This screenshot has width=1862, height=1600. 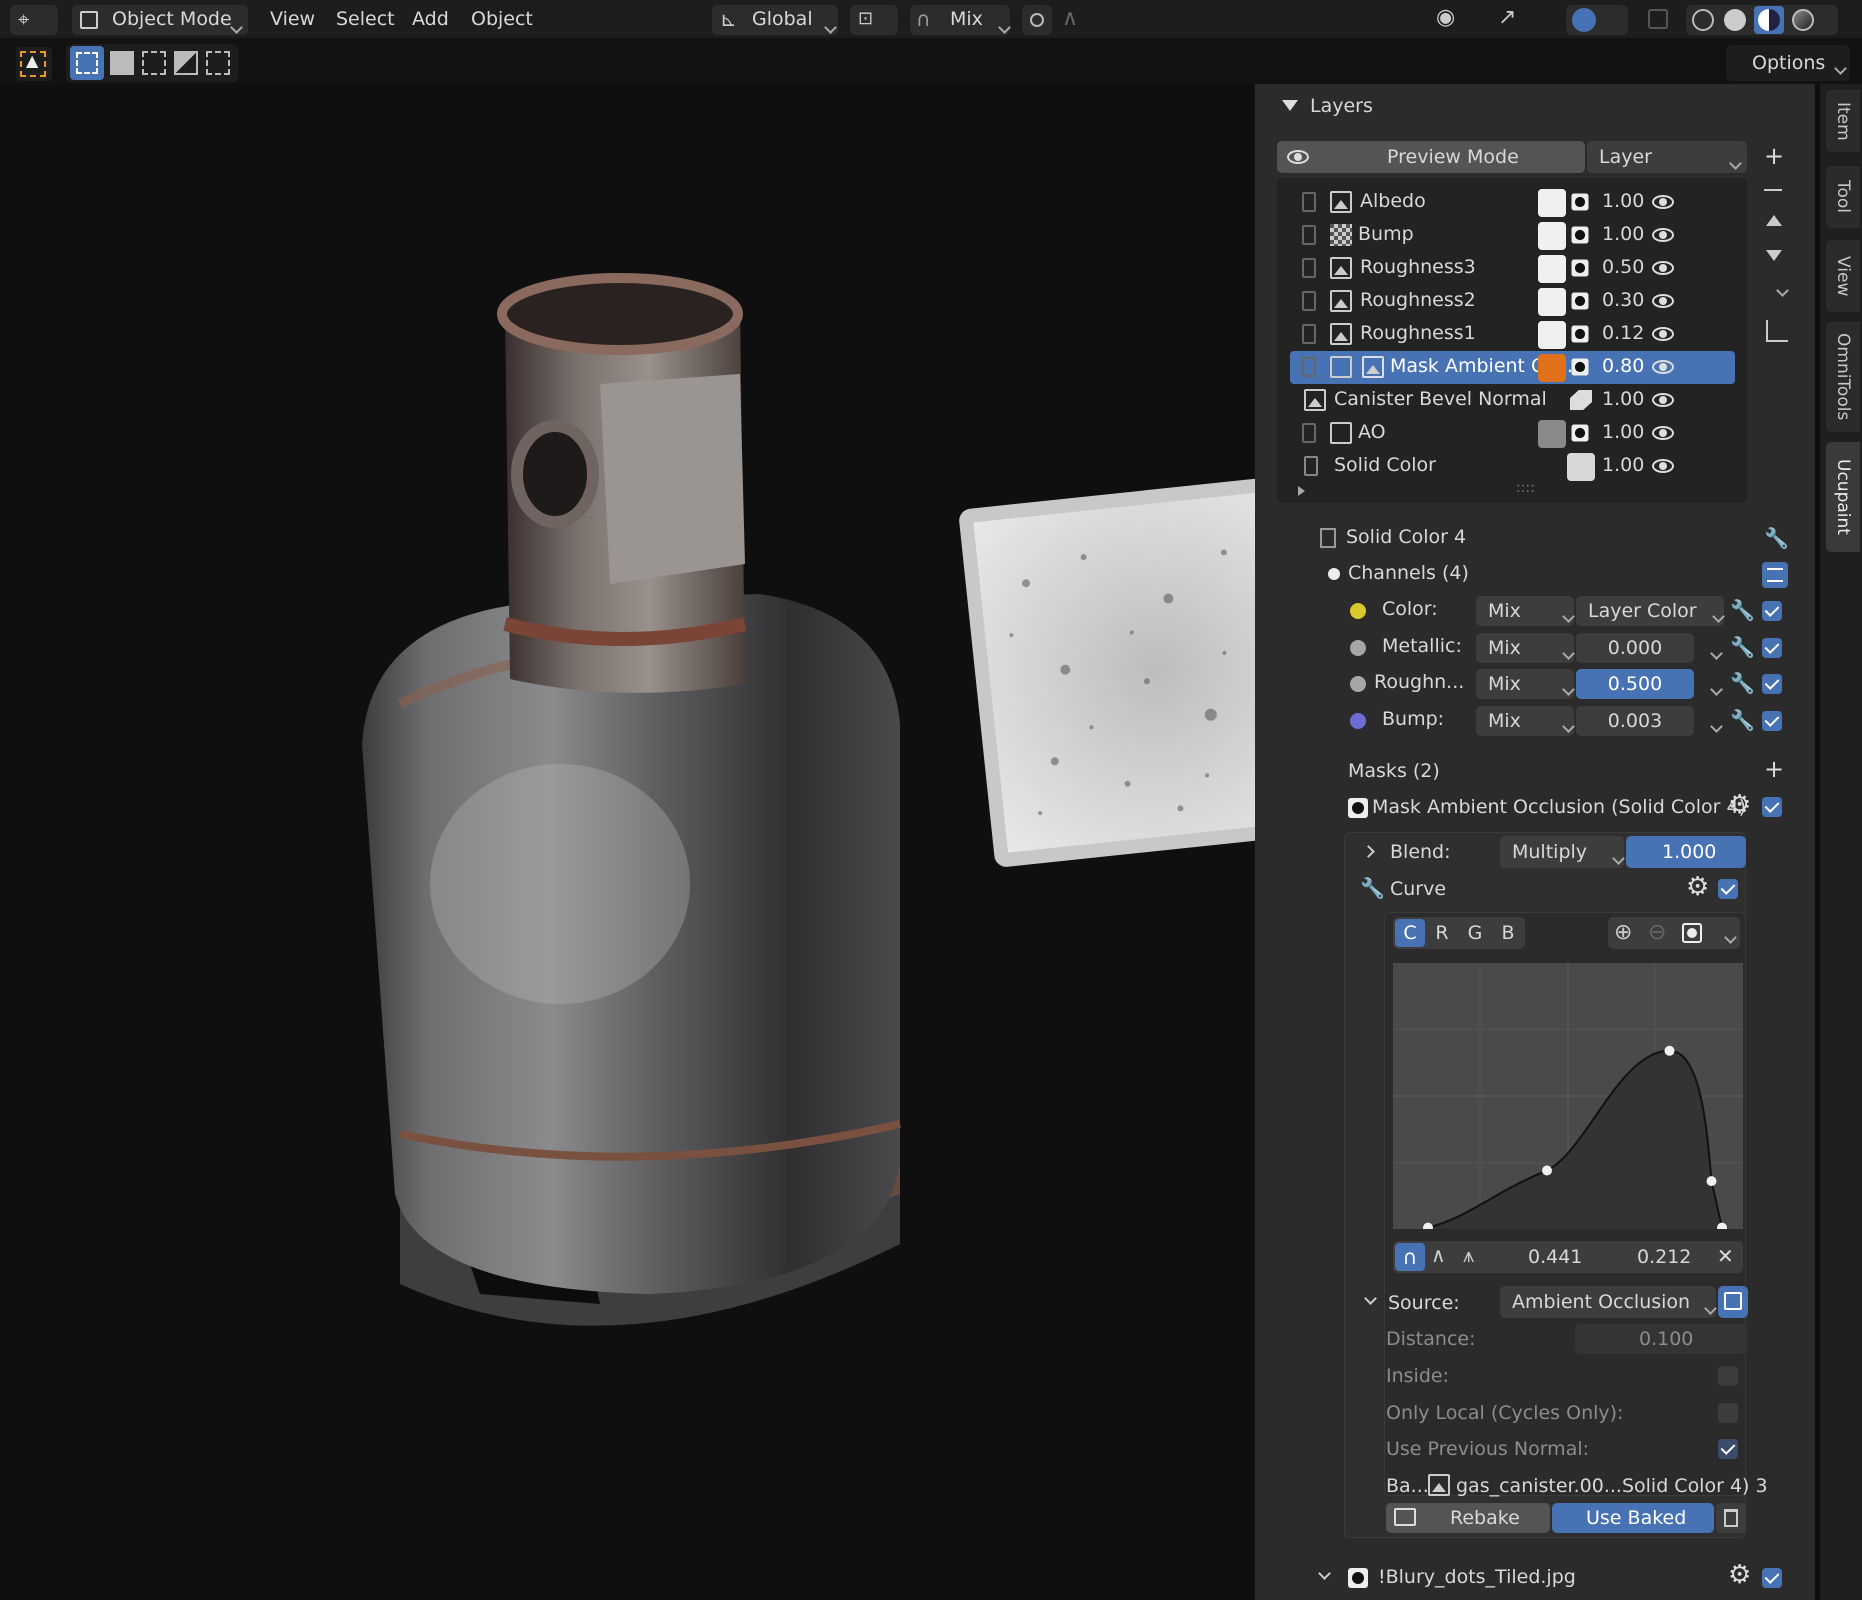 I want to click on curve-channel-b: B, so click(x=1508, y=933).